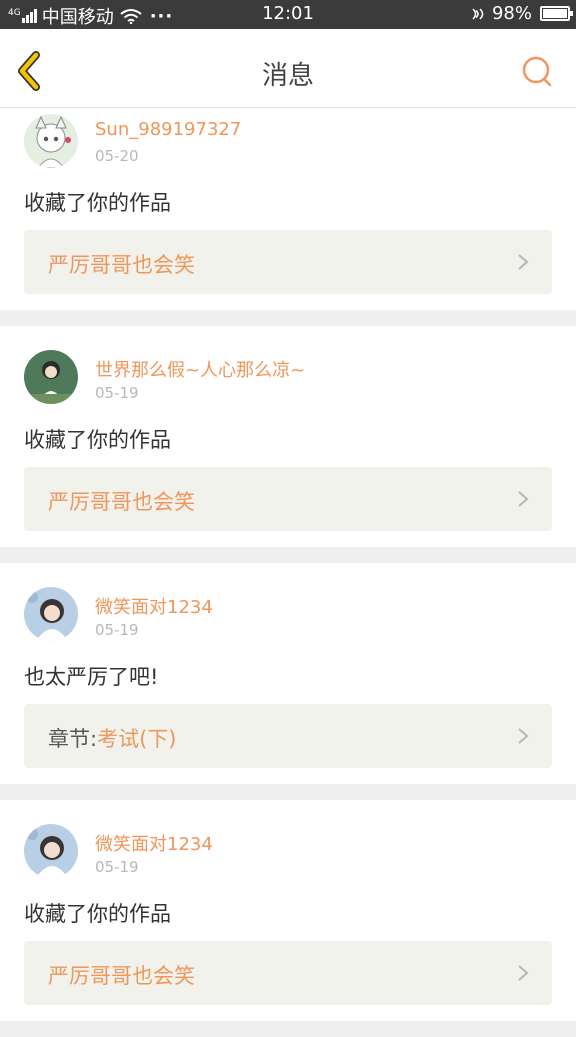  I want to click on work-link-text: 章节:考试(下), so click(112, 738).